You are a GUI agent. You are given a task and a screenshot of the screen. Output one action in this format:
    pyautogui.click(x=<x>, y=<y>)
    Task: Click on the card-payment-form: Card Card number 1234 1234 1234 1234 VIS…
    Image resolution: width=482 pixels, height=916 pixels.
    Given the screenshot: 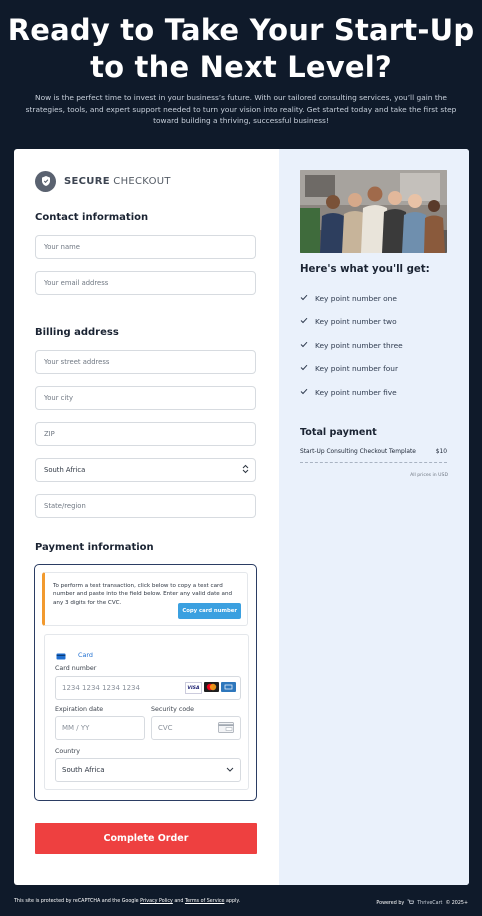 What is the action you would take?
    pyautogui.click(x=146, y=712)
    